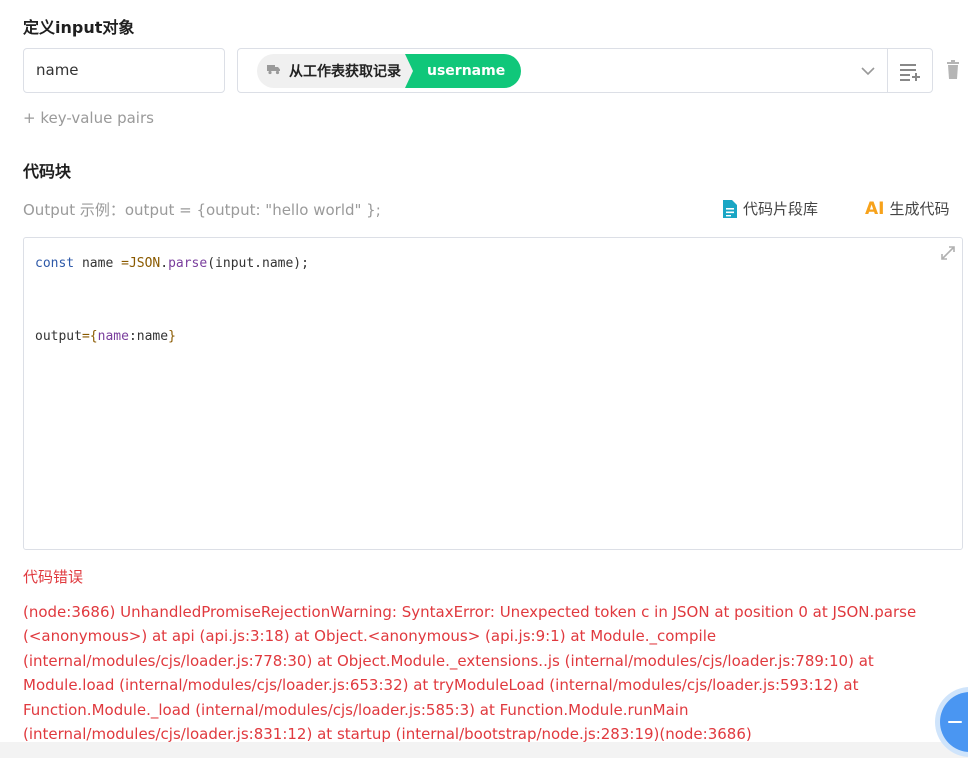 The image size is (968, 758). I want to click on code-line-2: output={name:name}, so click(105, 336).